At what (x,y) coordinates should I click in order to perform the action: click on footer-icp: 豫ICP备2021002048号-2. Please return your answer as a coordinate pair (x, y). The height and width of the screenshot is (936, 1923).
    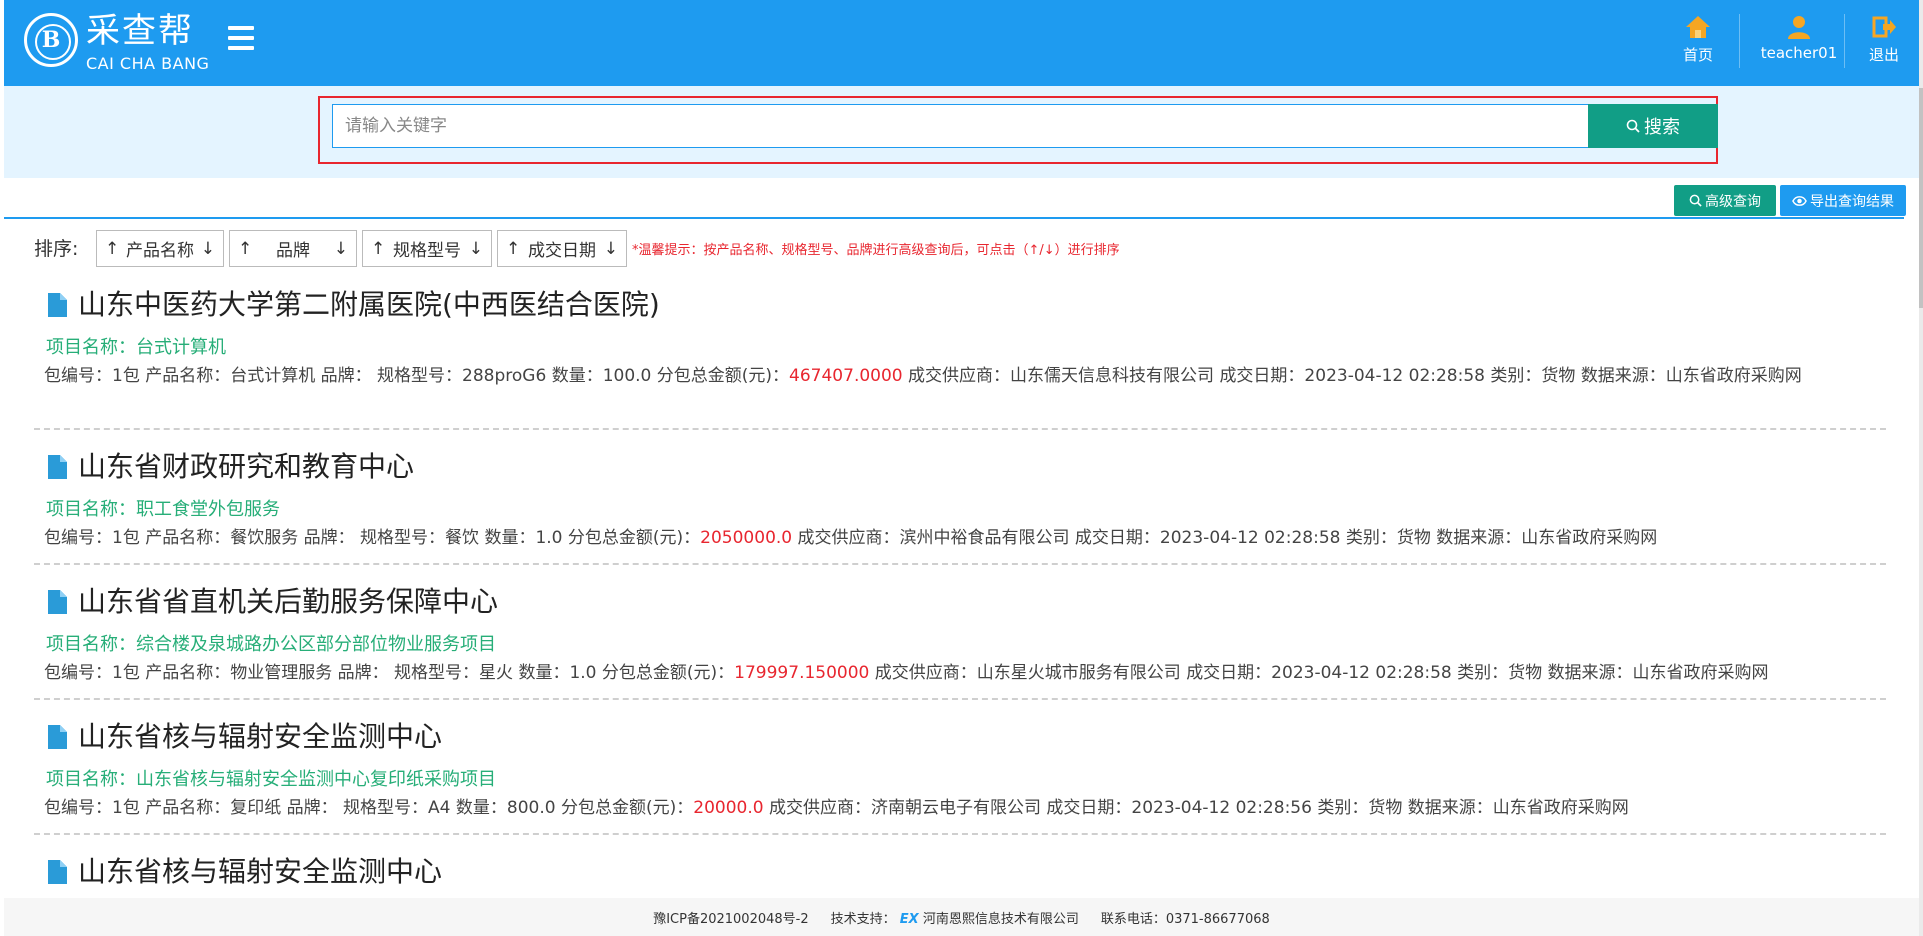
    Looking at the image, I should click on (730, 917).